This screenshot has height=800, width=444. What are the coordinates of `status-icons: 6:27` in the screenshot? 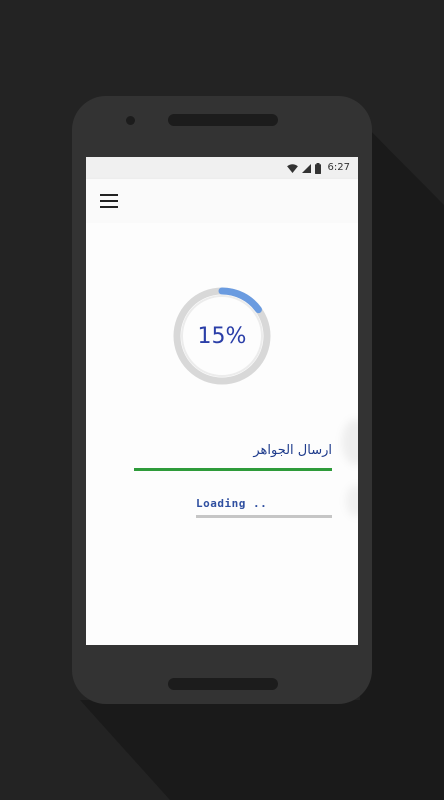 It's located at (318, 168).